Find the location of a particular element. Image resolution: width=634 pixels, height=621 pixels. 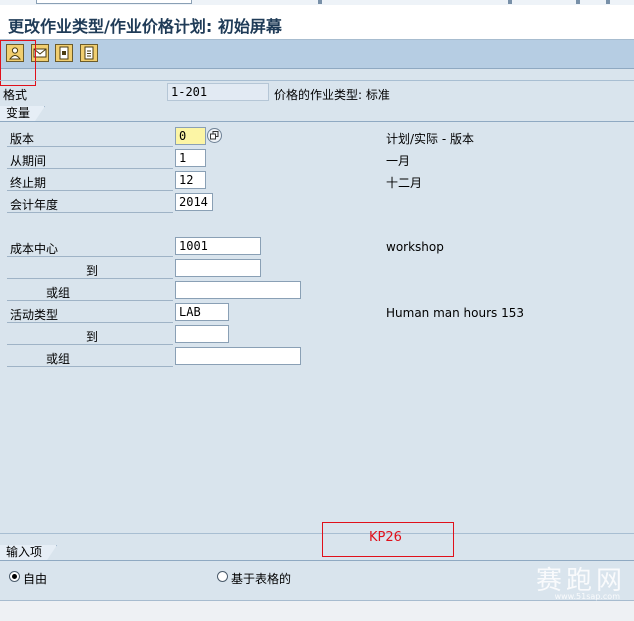

cost-center-to-label: 到 is located at coordinates (92, 271).